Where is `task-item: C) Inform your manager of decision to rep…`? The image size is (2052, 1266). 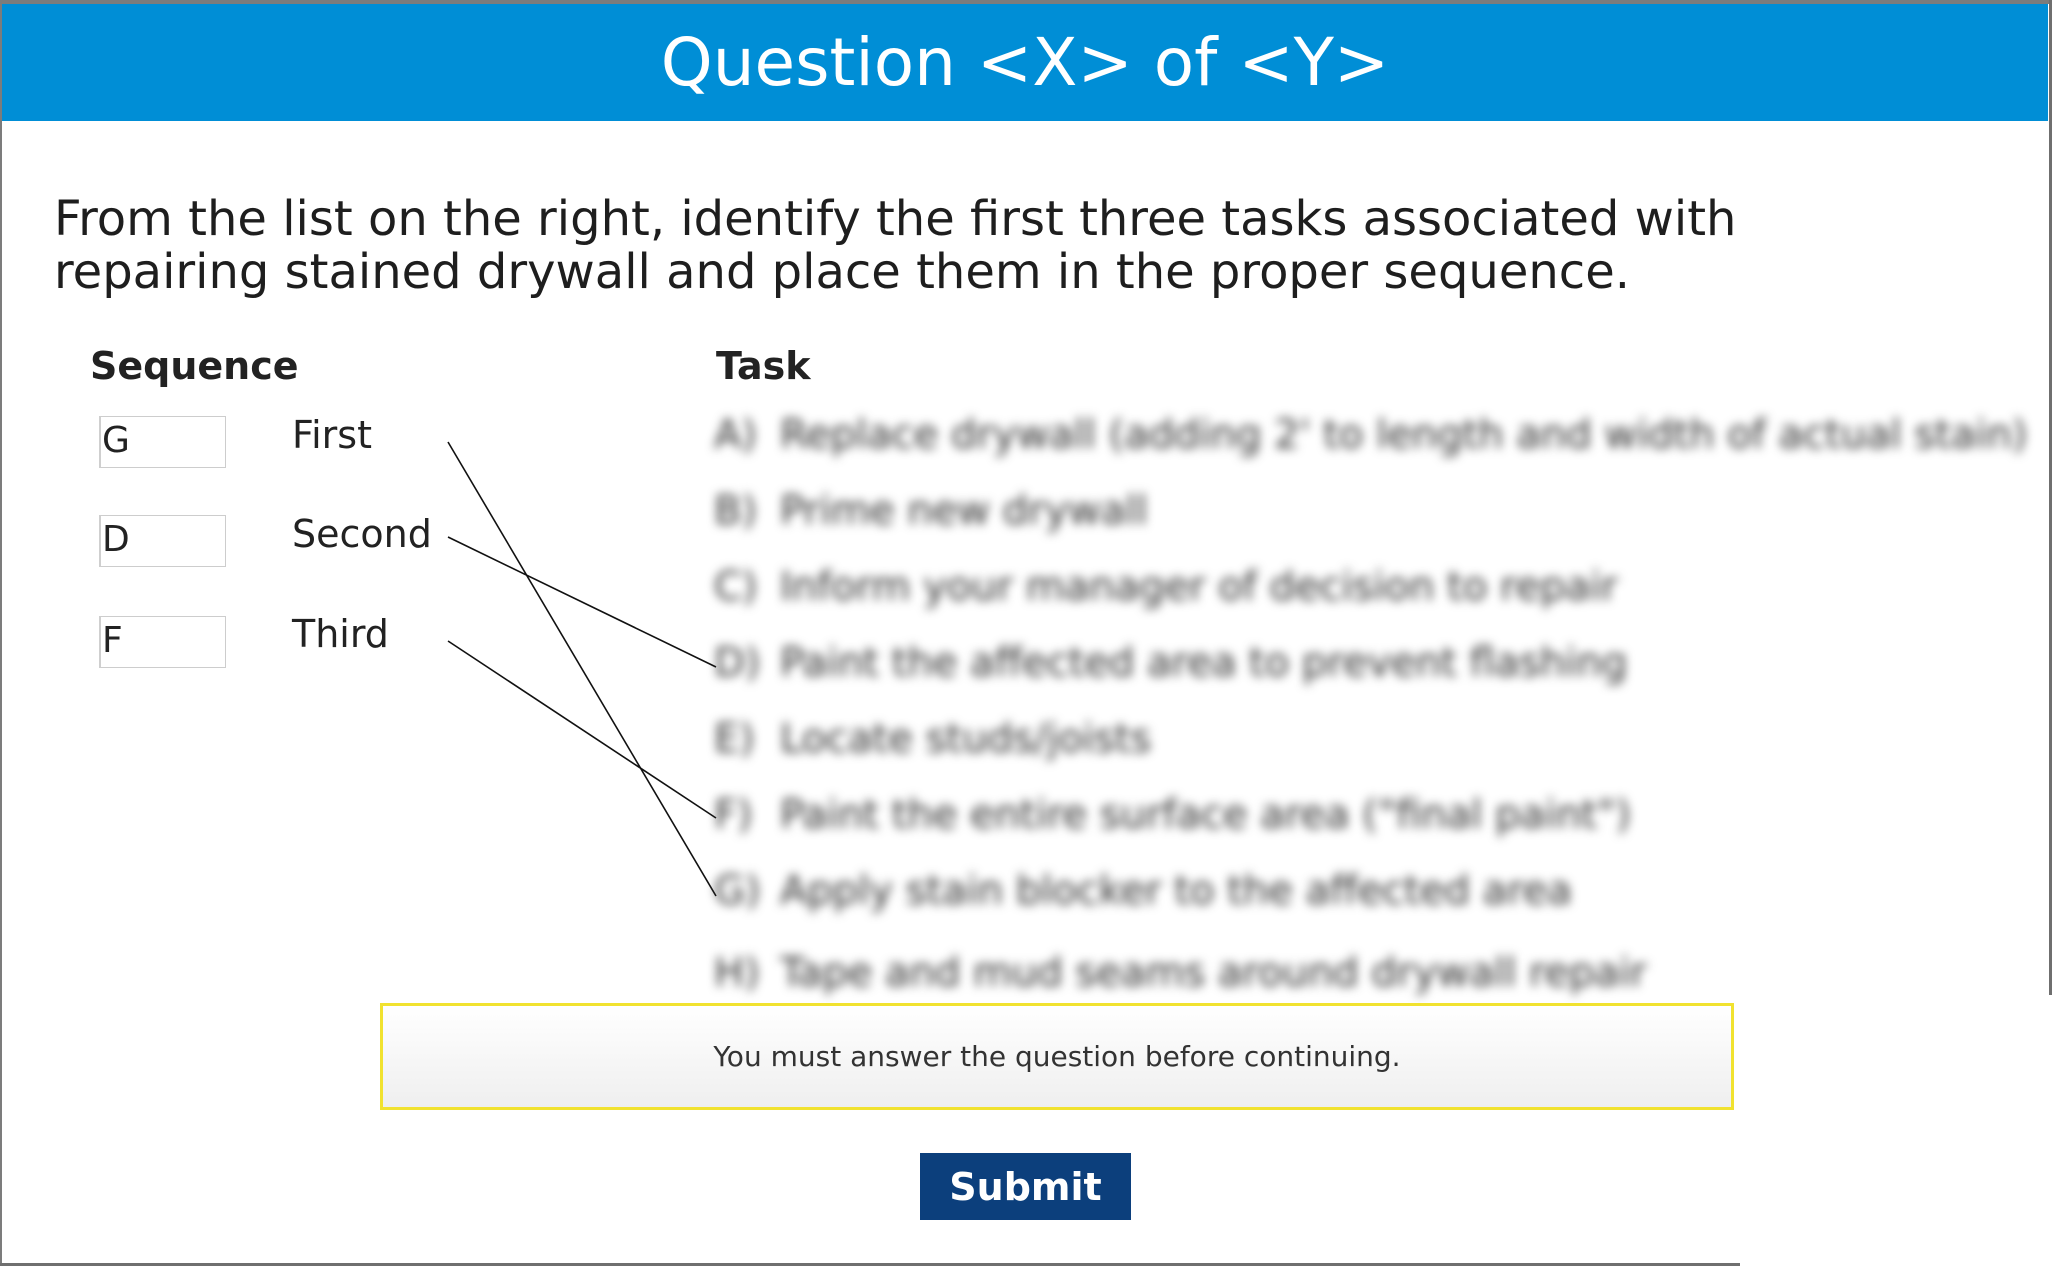
task-item: C) Inform your manager of decision to rep… is located at coordinates (1166, 587).